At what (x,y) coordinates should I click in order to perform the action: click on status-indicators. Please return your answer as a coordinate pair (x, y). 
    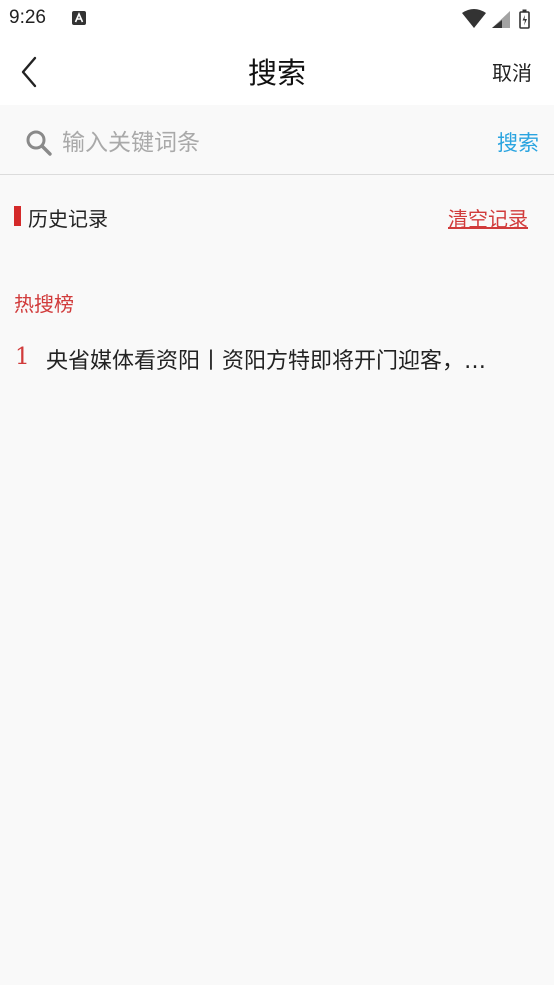
    Looking at the image, I should click on (496, 19).